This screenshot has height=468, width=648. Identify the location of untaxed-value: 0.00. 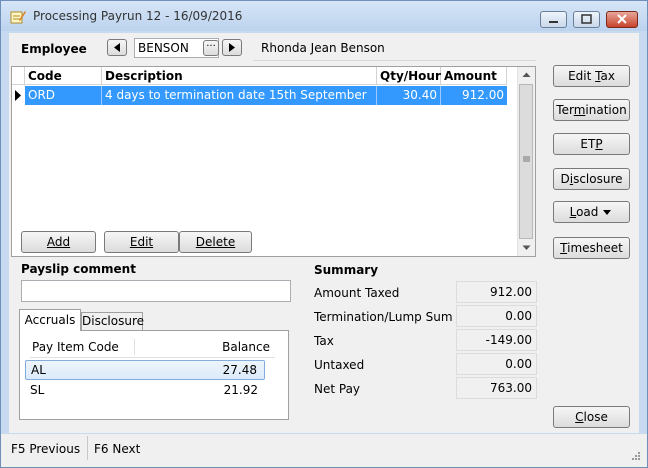
(496, 364).